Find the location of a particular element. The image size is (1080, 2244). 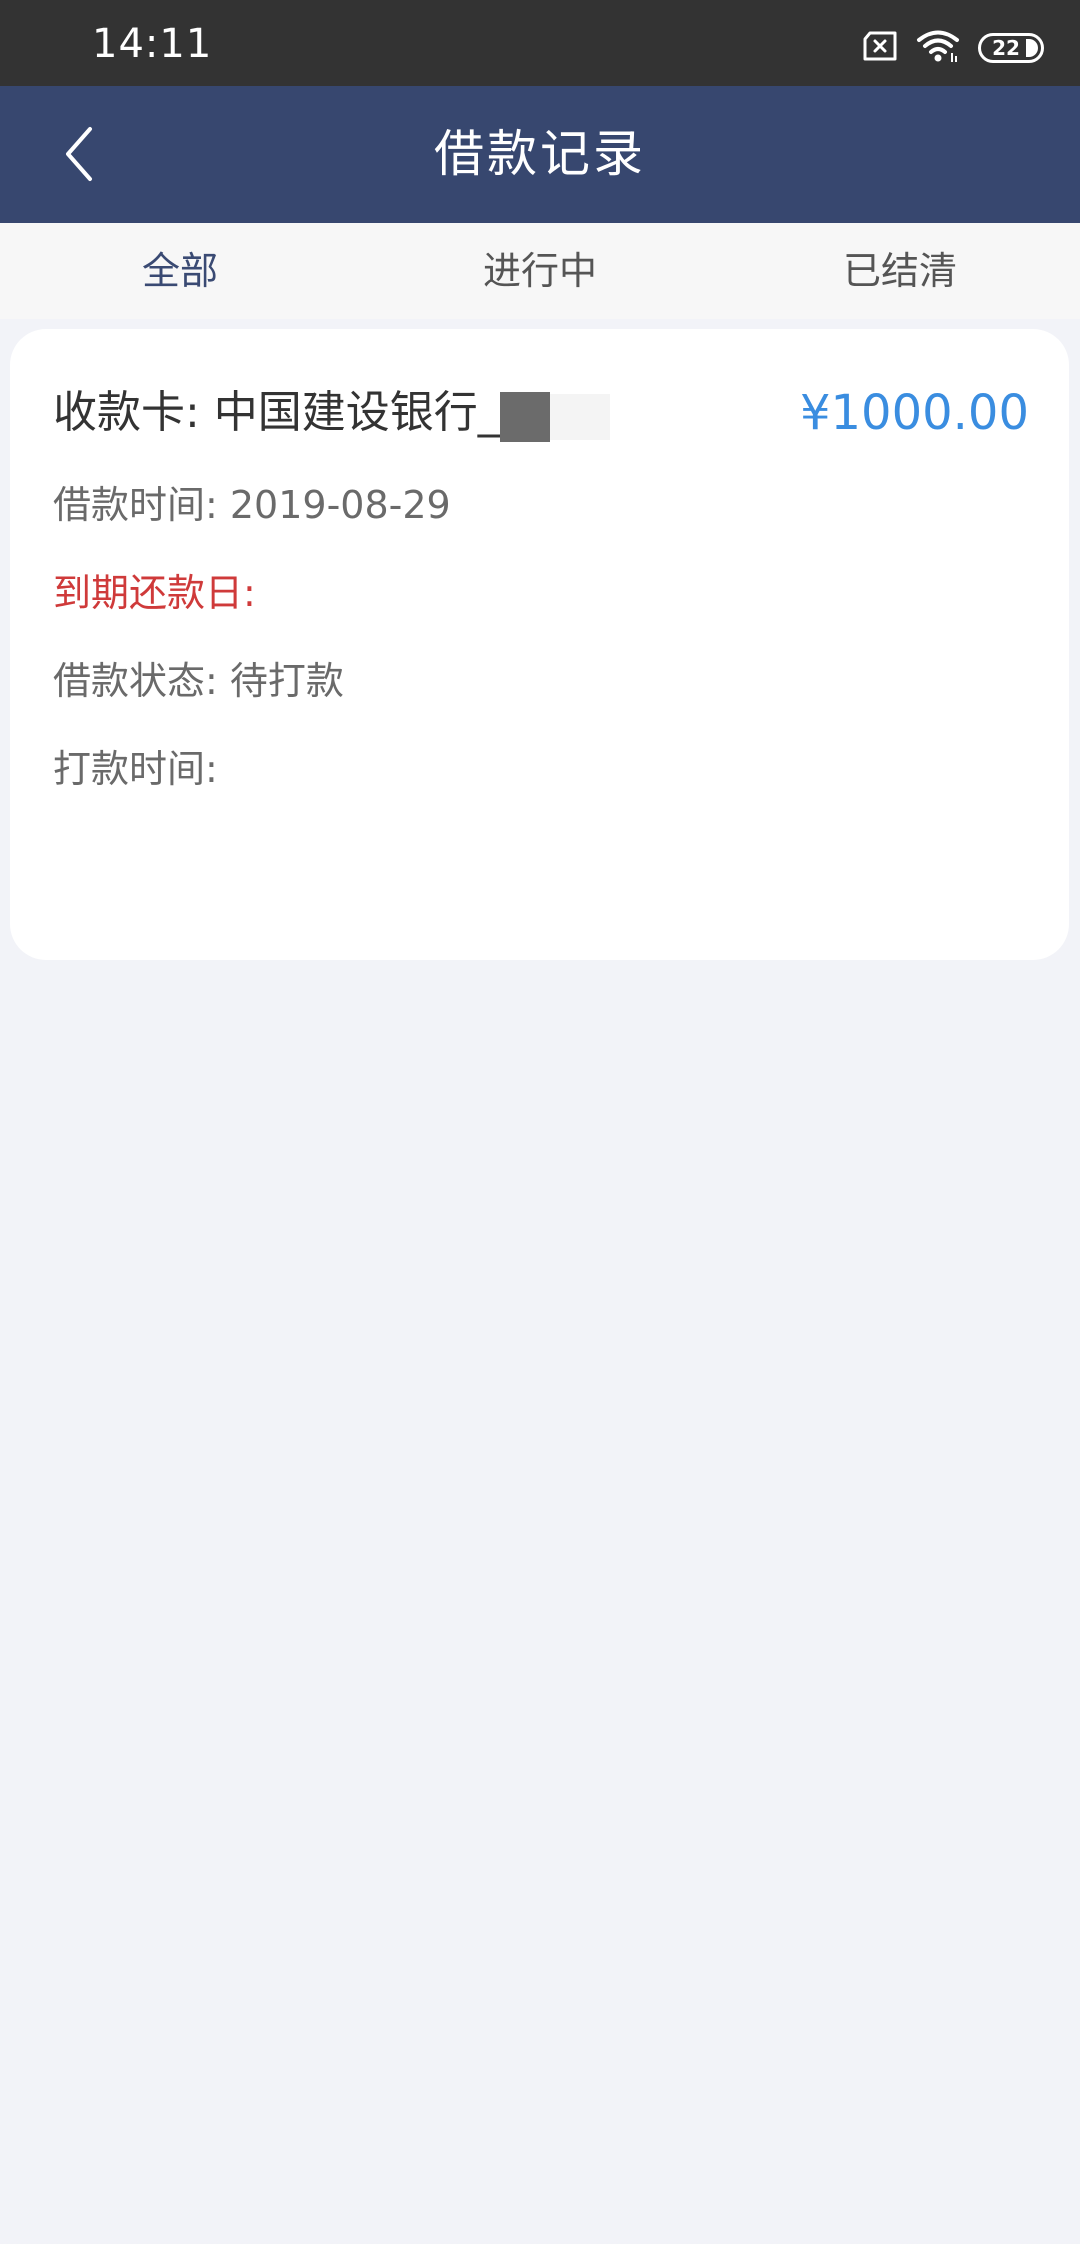

battery-icon: 22 is located at coordinates (1011, 48).